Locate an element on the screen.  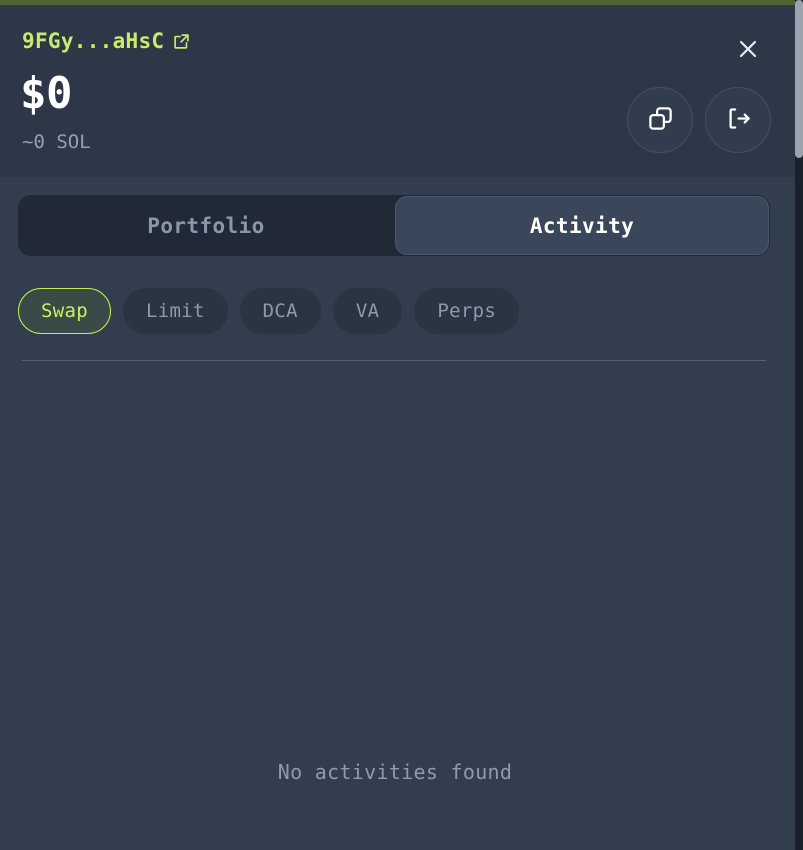
main-tabs: Portfolio Activity is located at coordinates (394, 225).